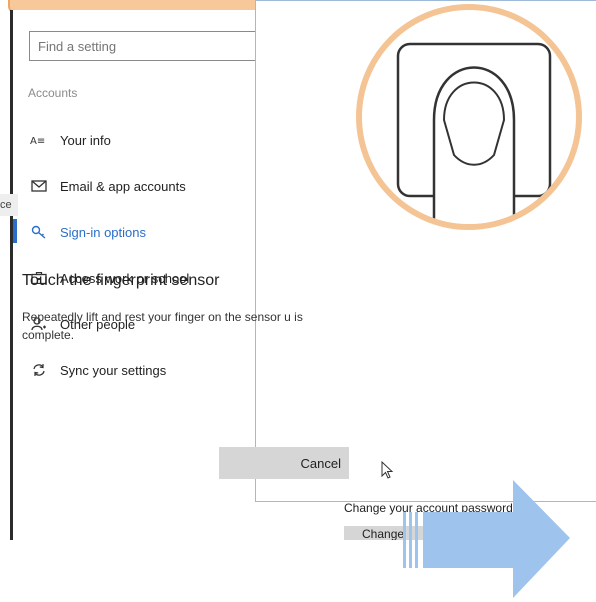 This screenshot has height=602, width=596. Describe the element at coordinates (39, 370) in the screenshot. I see `sync-icon` at that location.